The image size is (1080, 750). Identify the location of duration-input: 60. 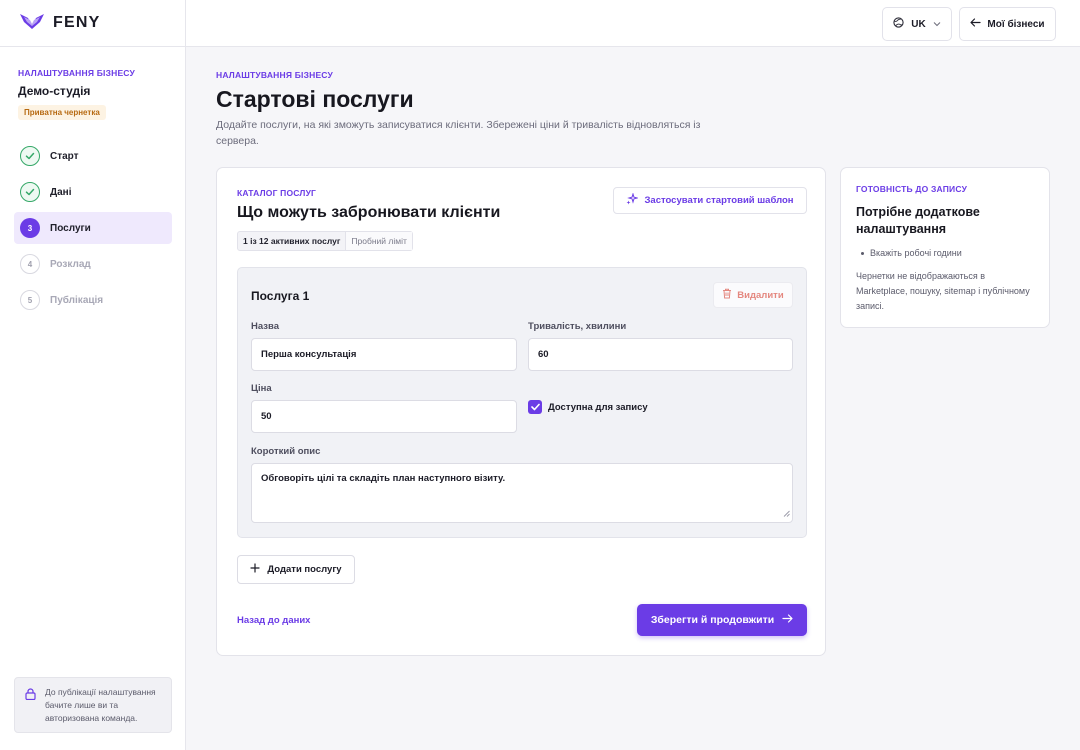
(660, 354).